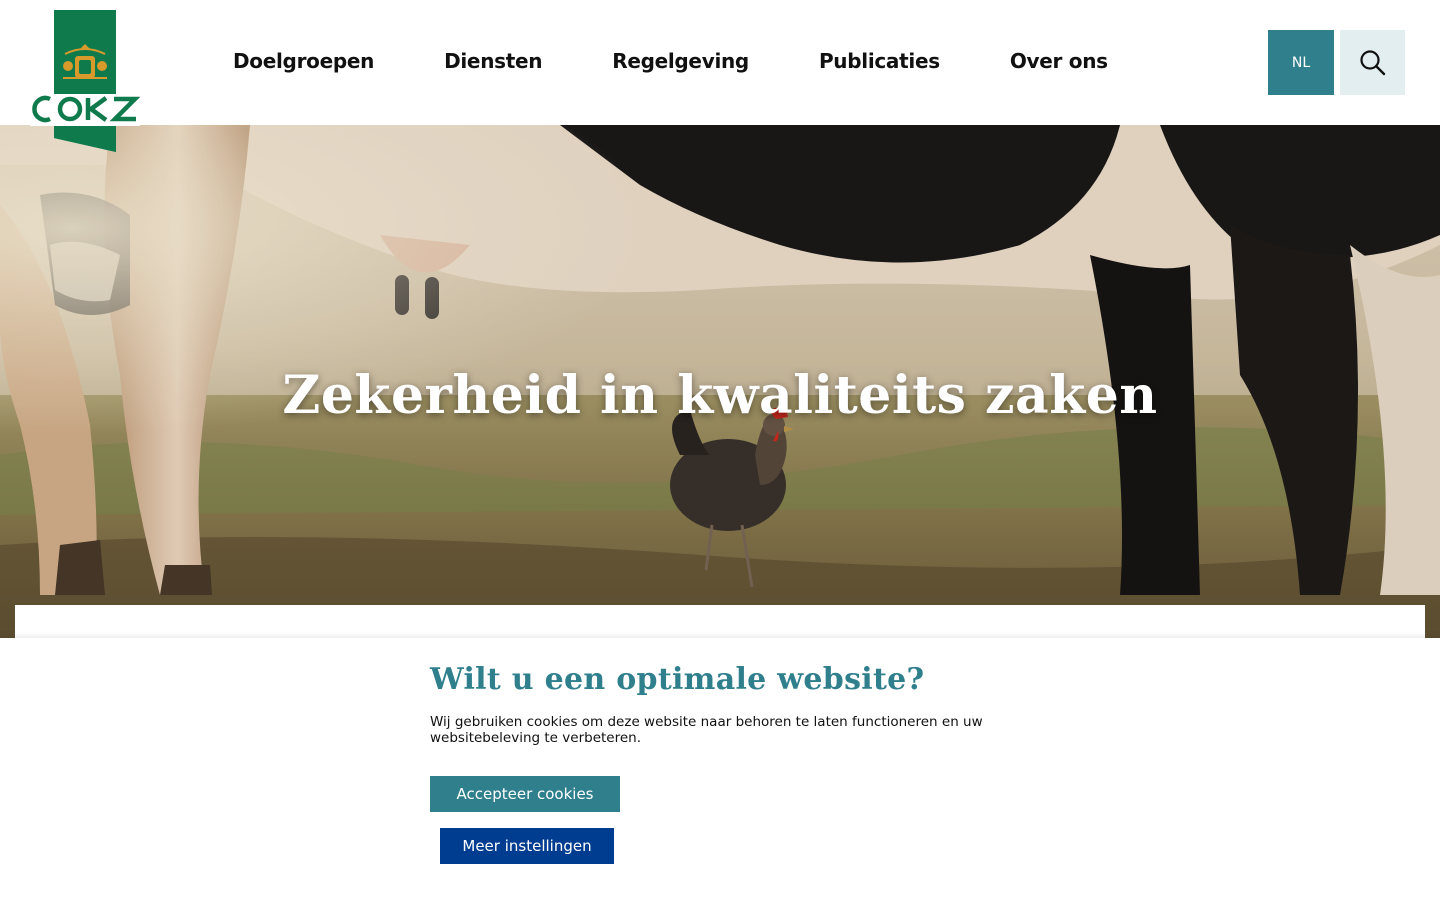 This screenshot has height=900, width=1440. Describe the element at coordinates (303, 61) in the screenshot. I see `nav-doelgroepen: Doelgroepen` at that location.